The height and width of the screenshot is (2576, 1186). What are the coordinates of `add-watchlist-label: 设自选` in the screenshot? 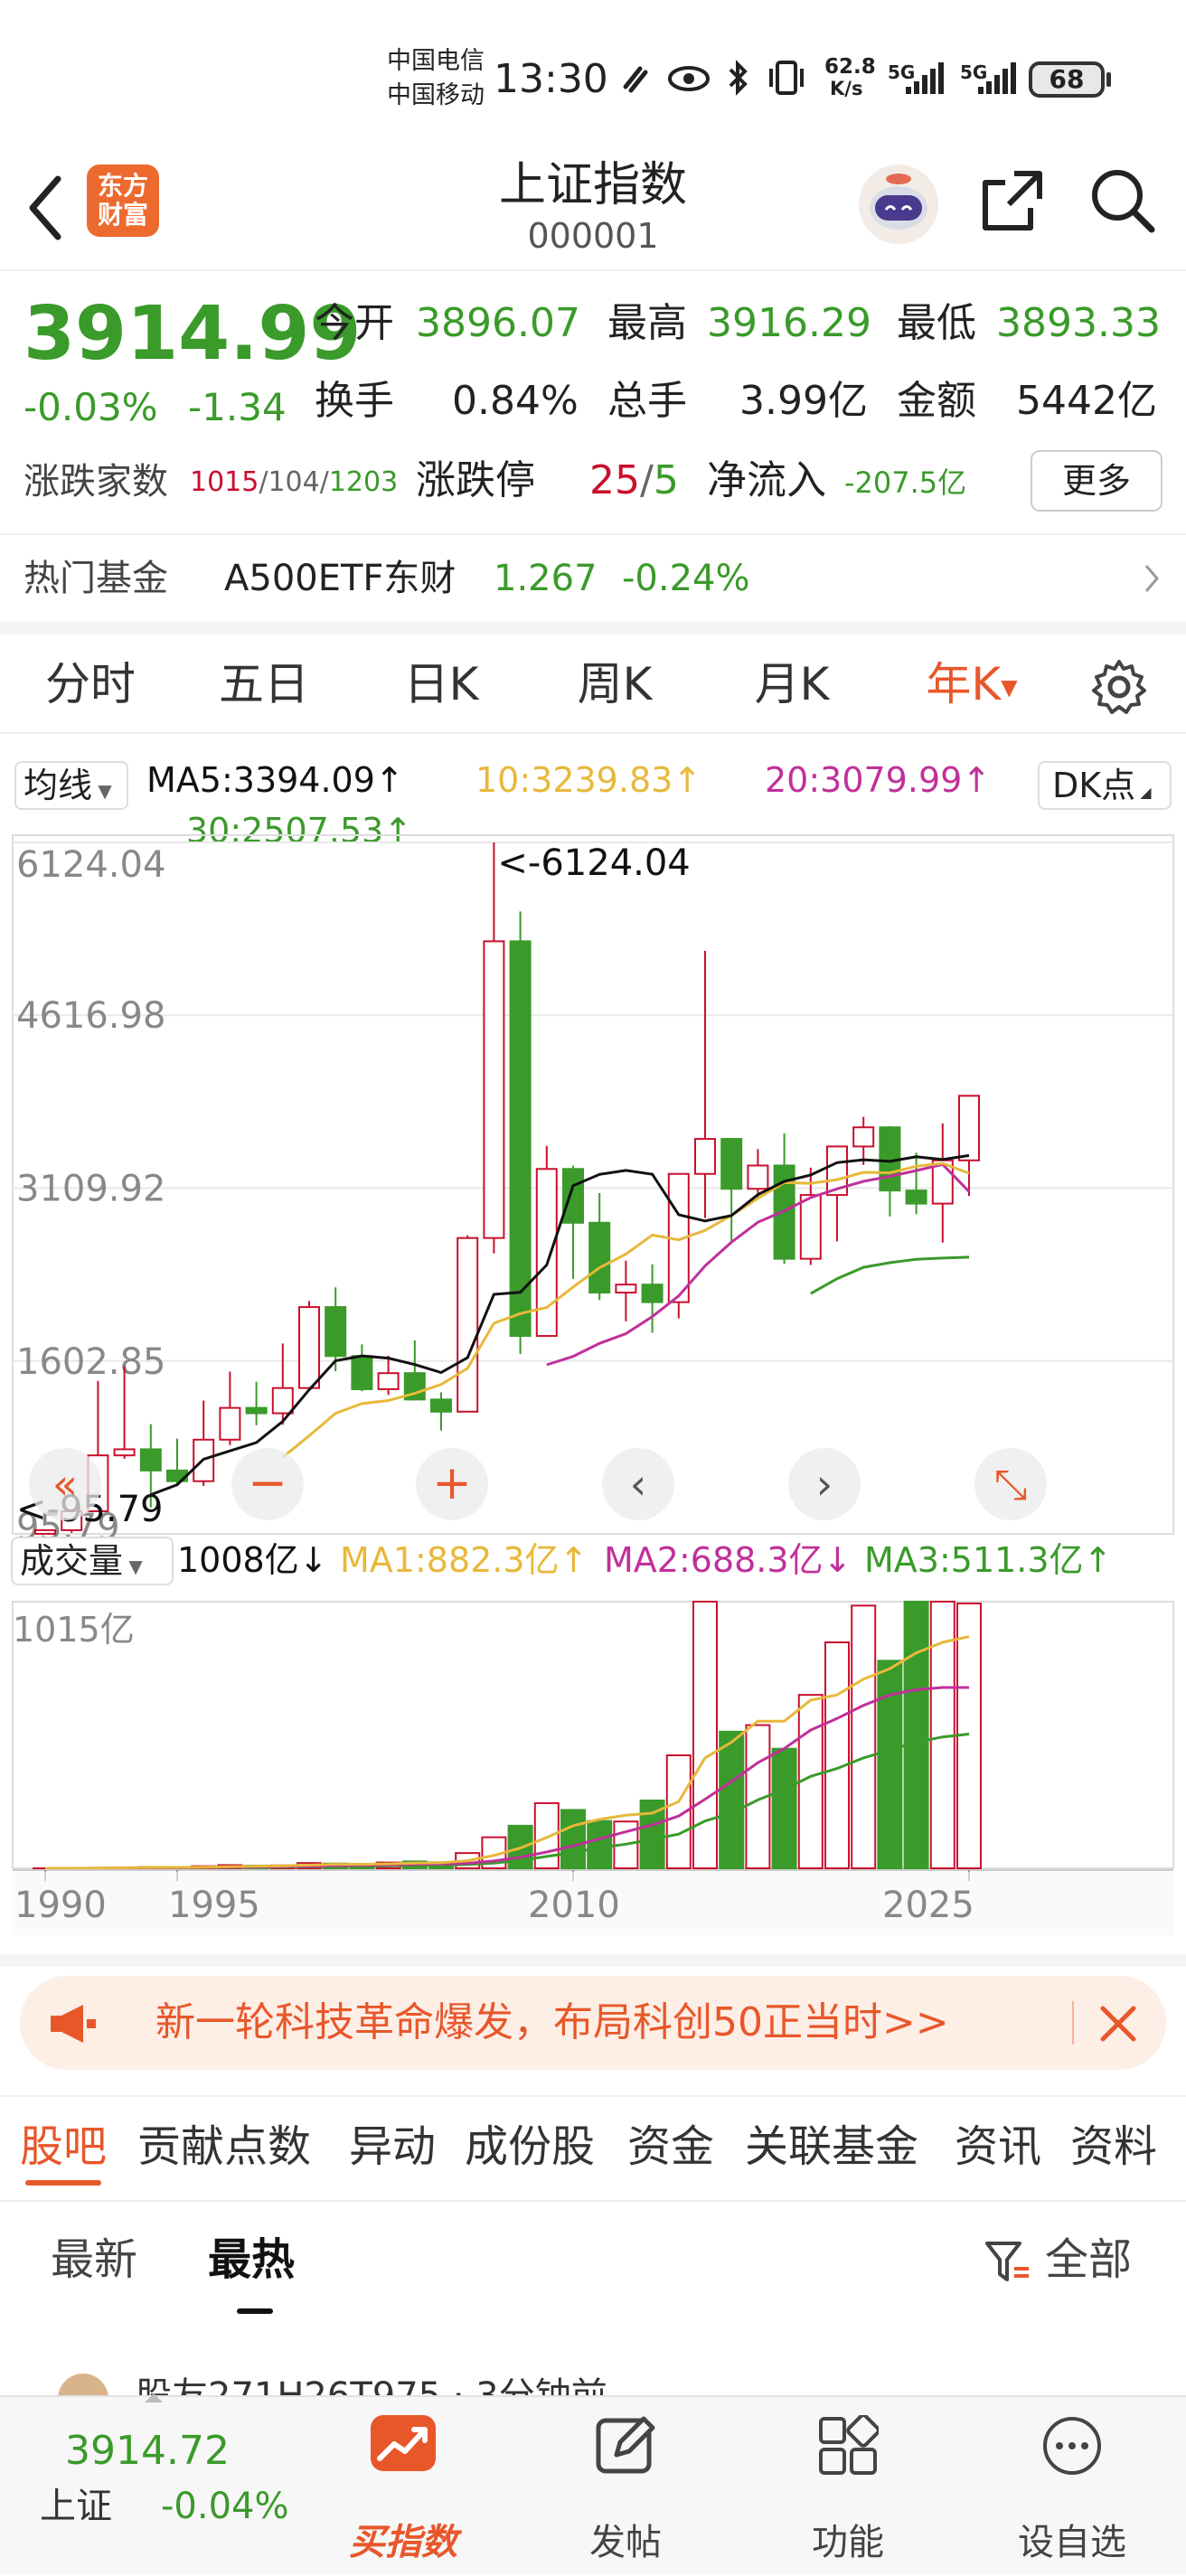 It's located at (1072, 2542).